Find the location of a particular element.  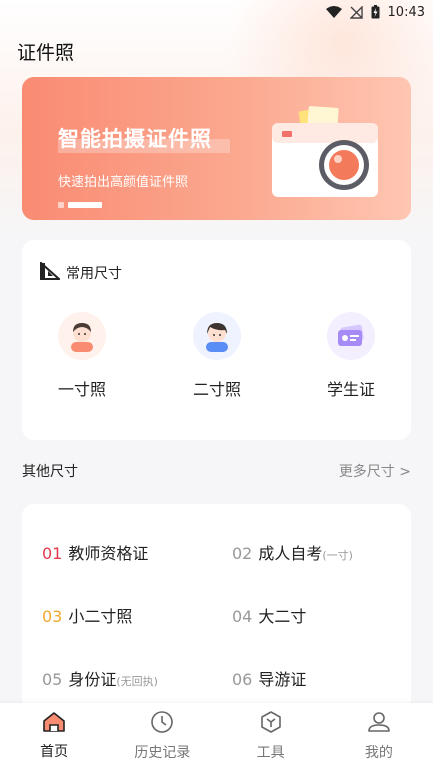

camera-icon is located at coordinates (328, 153).